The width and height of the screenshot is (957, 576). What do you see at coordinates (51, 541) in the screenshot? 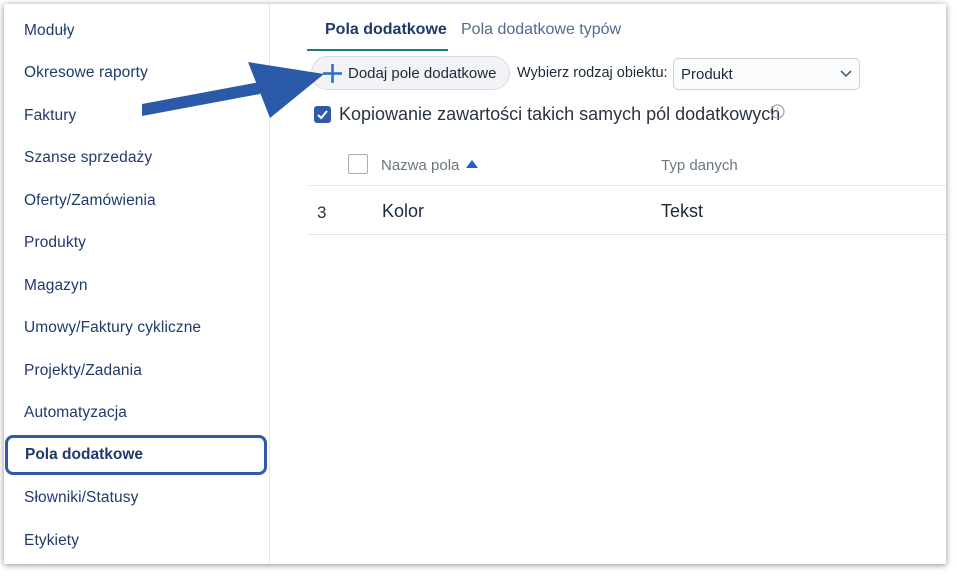
I see `sidebar-item-etykiety: Etykiety` at bounding box center [51, 541].